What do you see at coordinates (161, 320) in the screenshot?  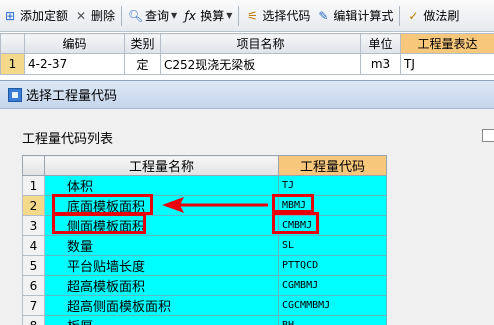 I see `list-cell-name: 板厚` at bounding box center [161, 320].